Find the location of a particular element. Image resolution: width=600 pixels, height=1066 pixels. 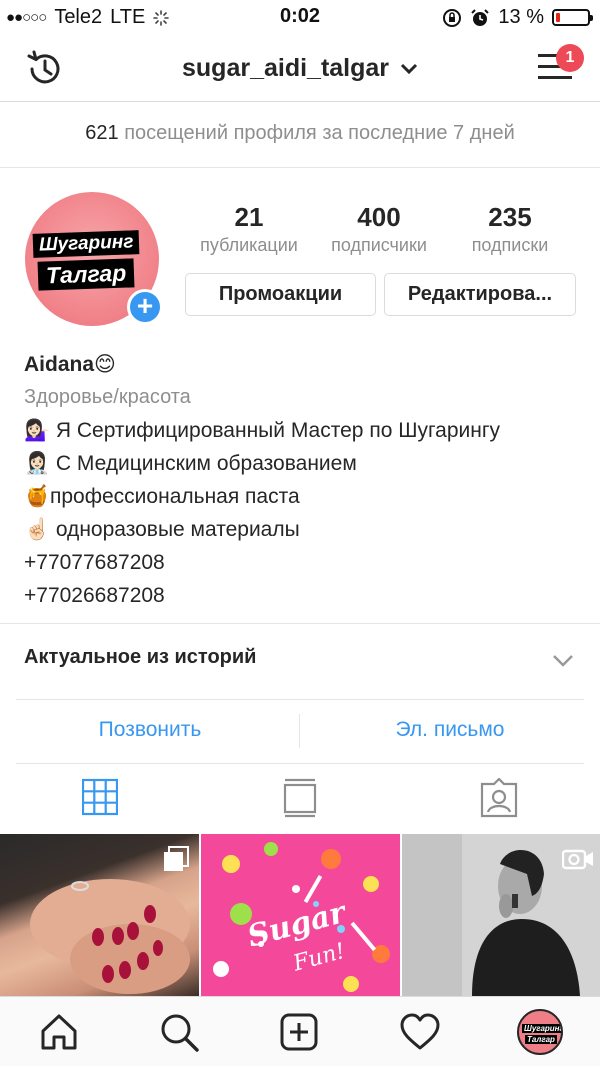

tab-avatar-text-1: Шугаринг is located at coordinates (541, 1028).